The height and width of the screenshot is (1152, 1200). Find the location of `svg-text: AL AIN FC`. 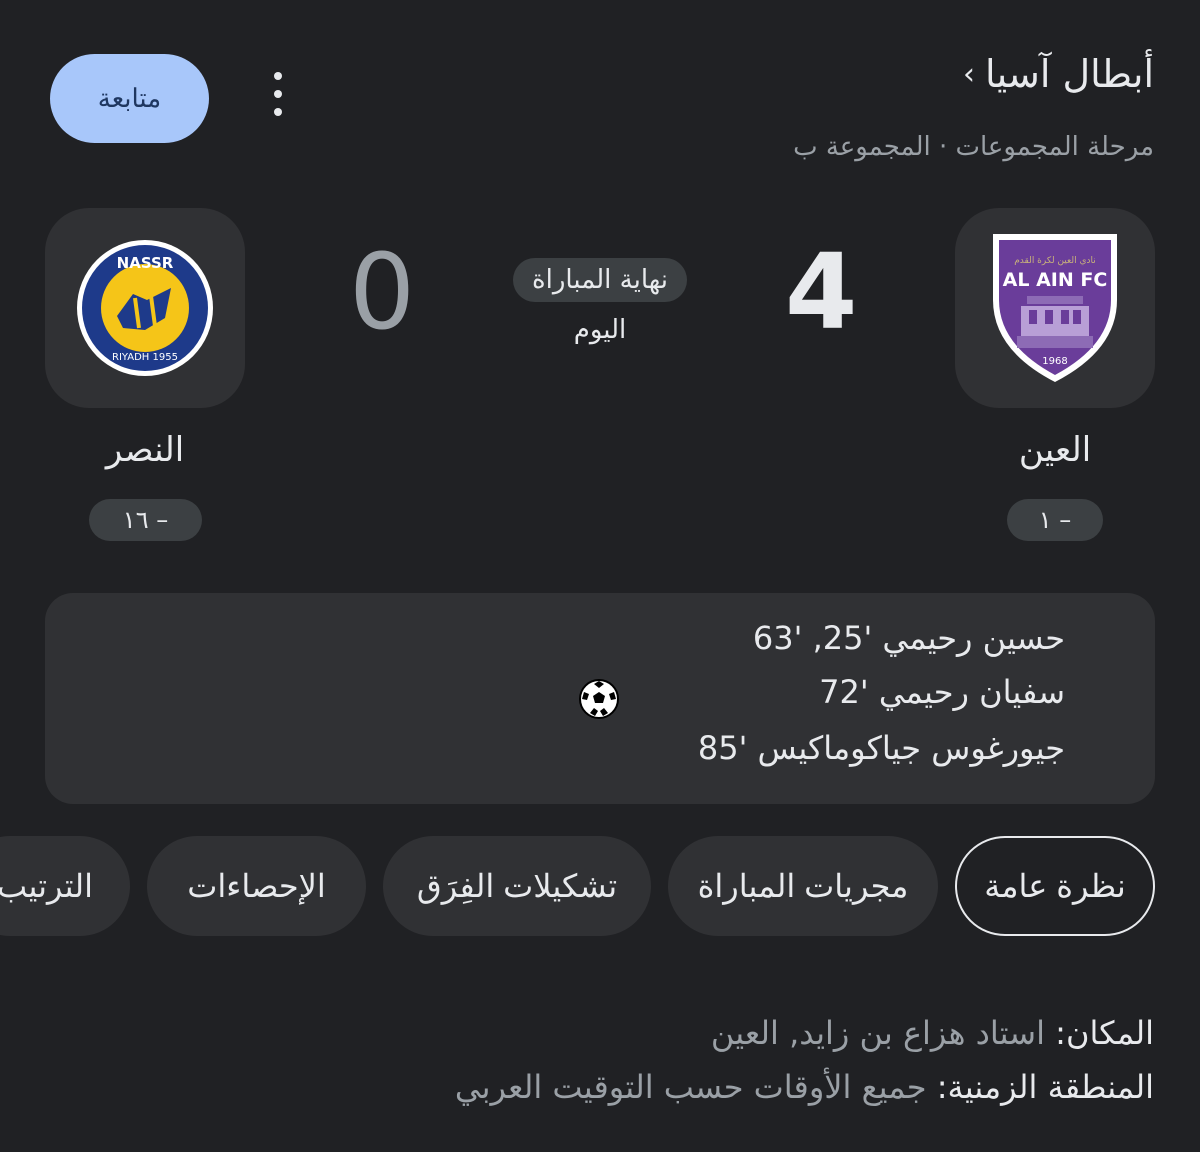

svg-text: AL AIN FC is located at coordinates (1055, 280).